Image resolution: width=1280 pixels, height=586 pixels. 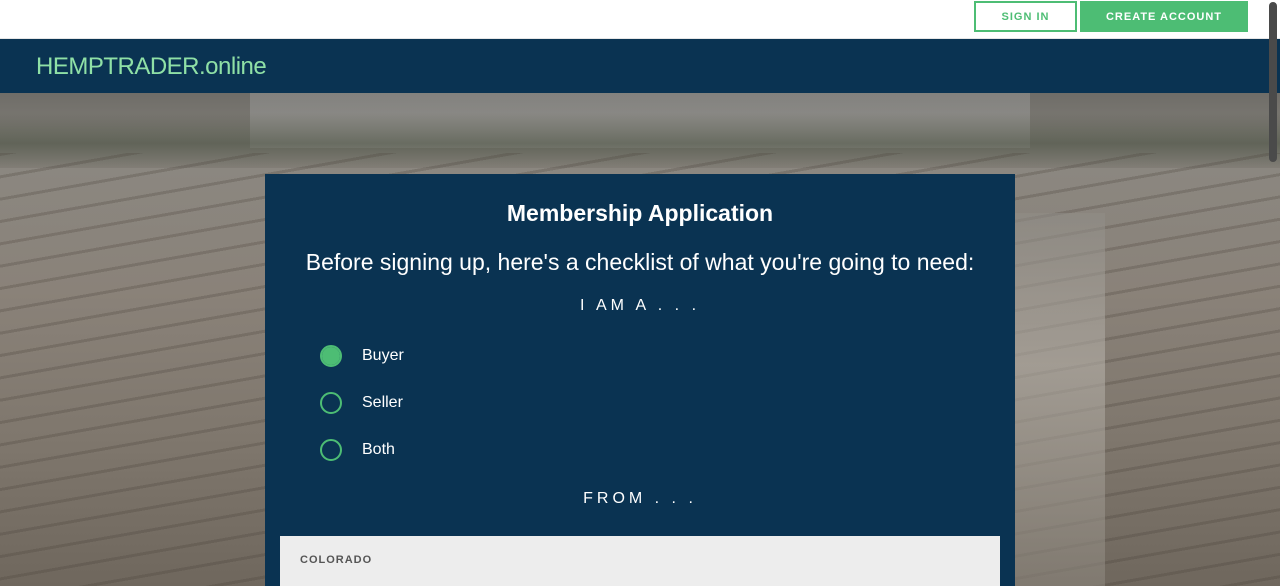 What do you see at coordinates (640, 213) in the screenshot?
I see `page-title: Membership Application` at bounding box center [640, 213].